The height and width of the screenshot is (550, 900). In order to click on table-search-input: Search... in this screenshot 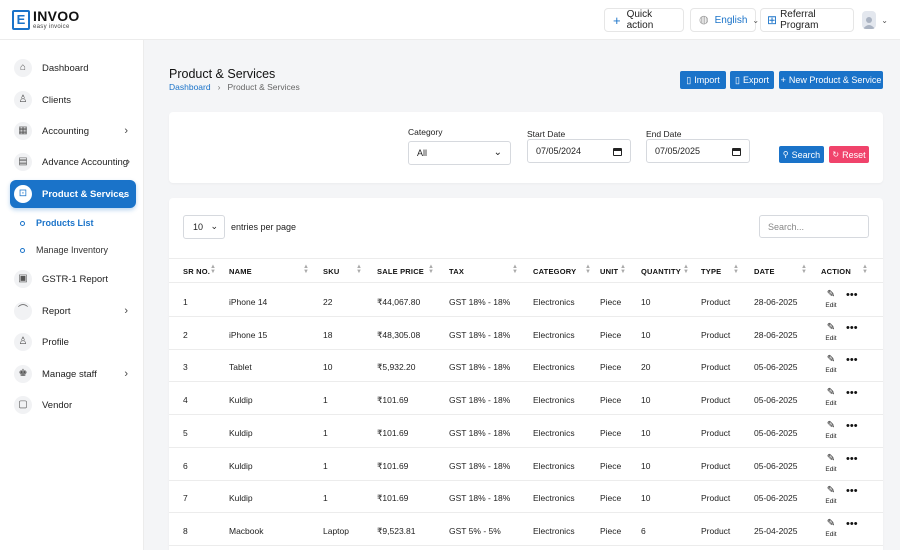, I will do `click(814, 226)`.